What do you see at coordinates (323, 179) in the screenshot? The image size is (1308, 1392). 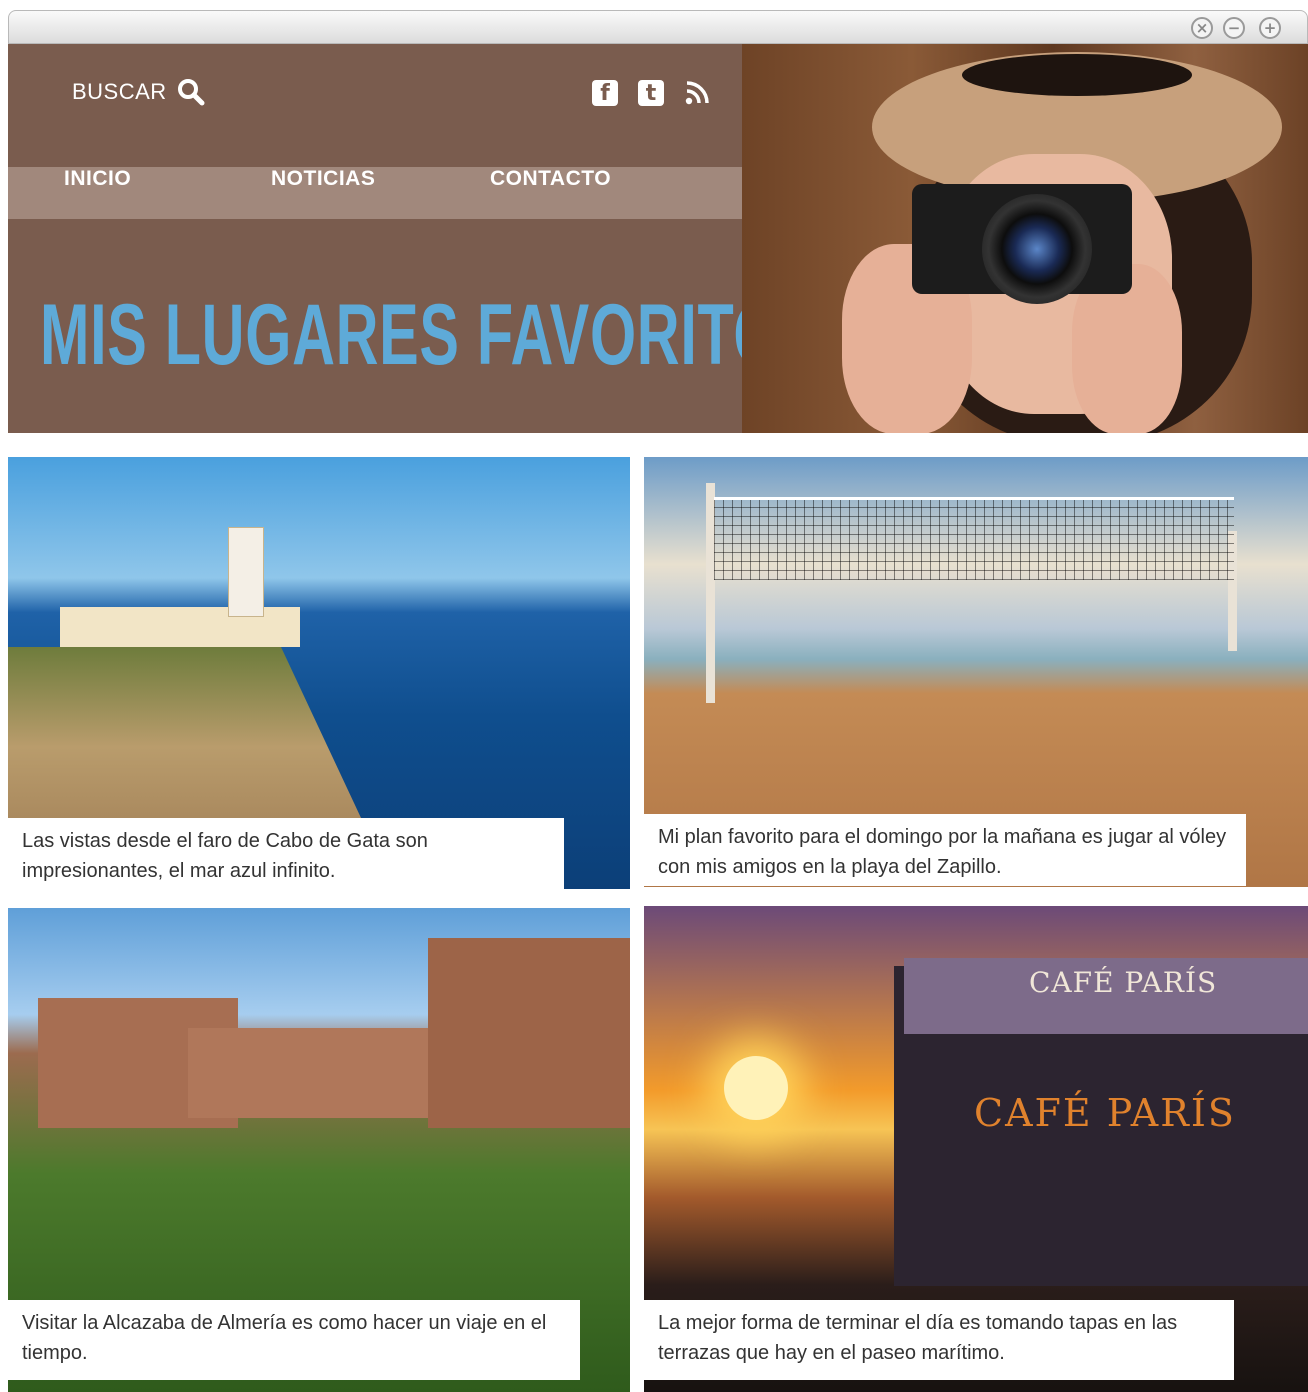 I see `nav-item-noticias: NOTICIAS` at bounding box center [323, 179].